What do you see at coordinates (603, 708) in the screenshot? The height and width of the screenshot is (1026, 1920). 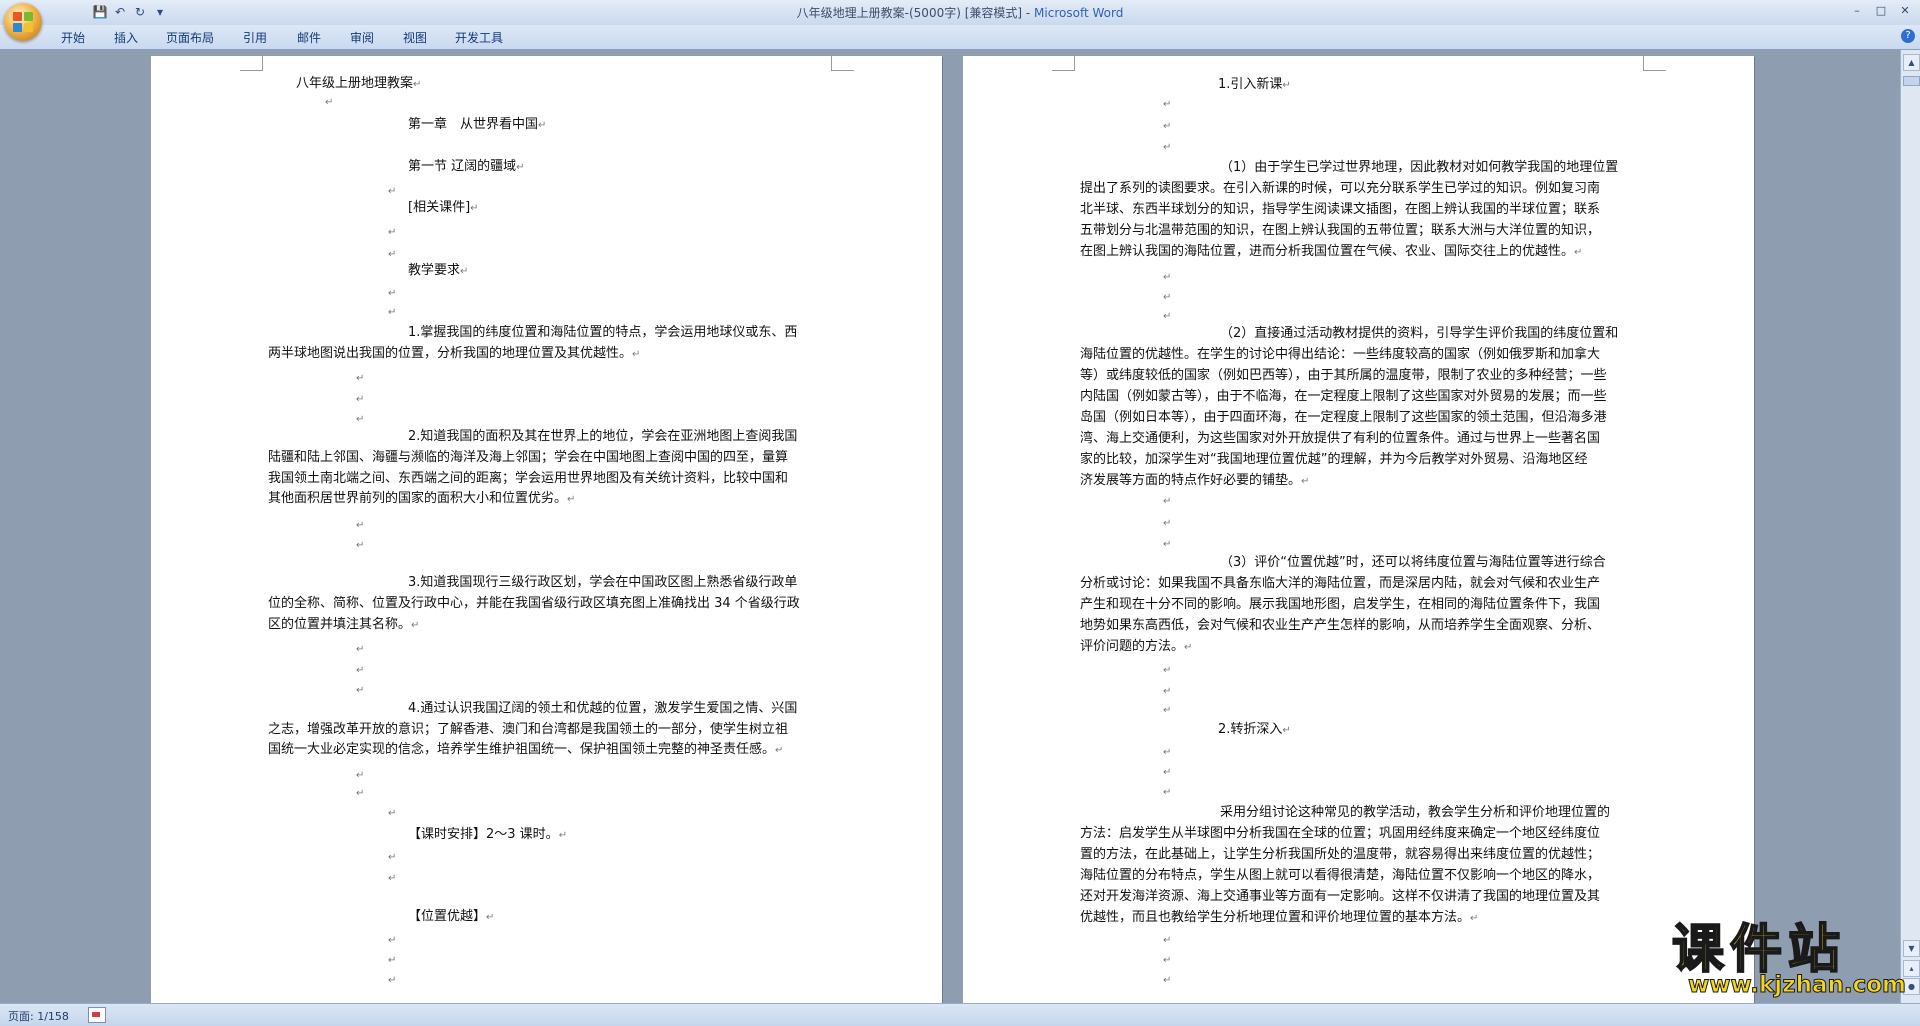 I see `text-line: 4.通过认识我国辽阔的领土和优越的位置，激发学生爱国之情、兴国` at bounding box center [603, 708].